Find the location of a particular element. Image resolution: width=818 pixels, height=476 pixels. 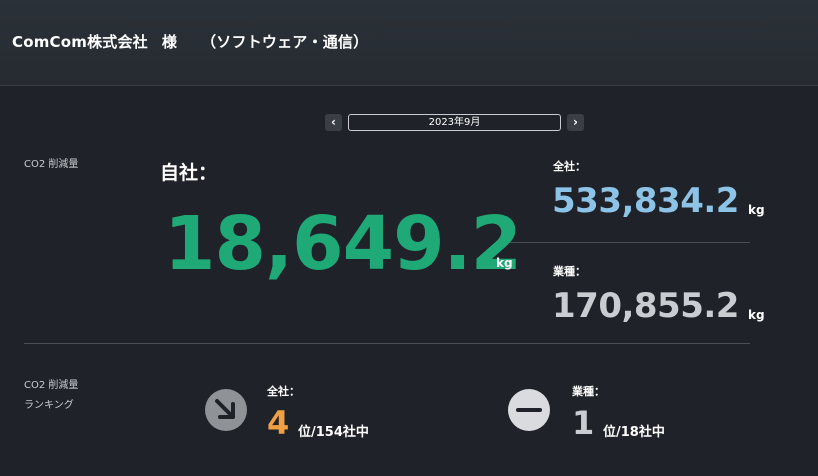

minus-icon is located at coordinates (529, 410).